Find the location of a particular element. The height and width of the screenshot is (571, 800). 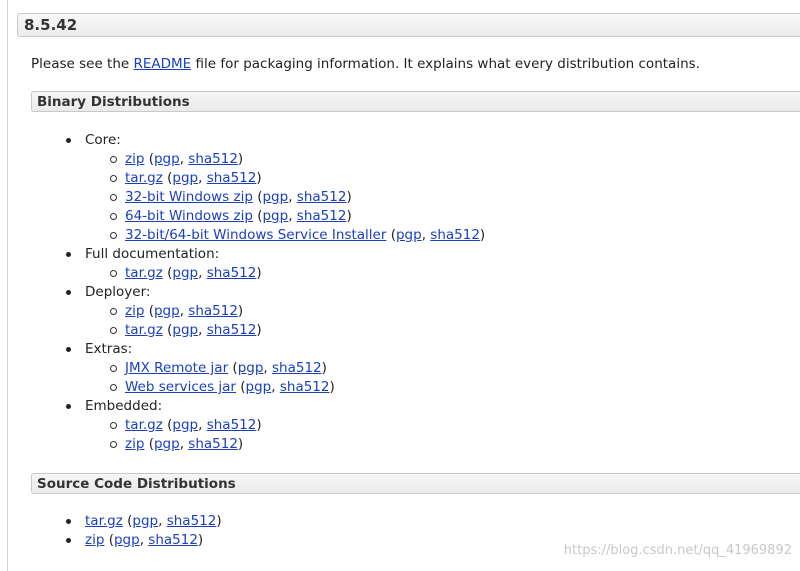

watermark: https://blog.csdn.net/qq_41969892 is located at coordinates (677, 550).